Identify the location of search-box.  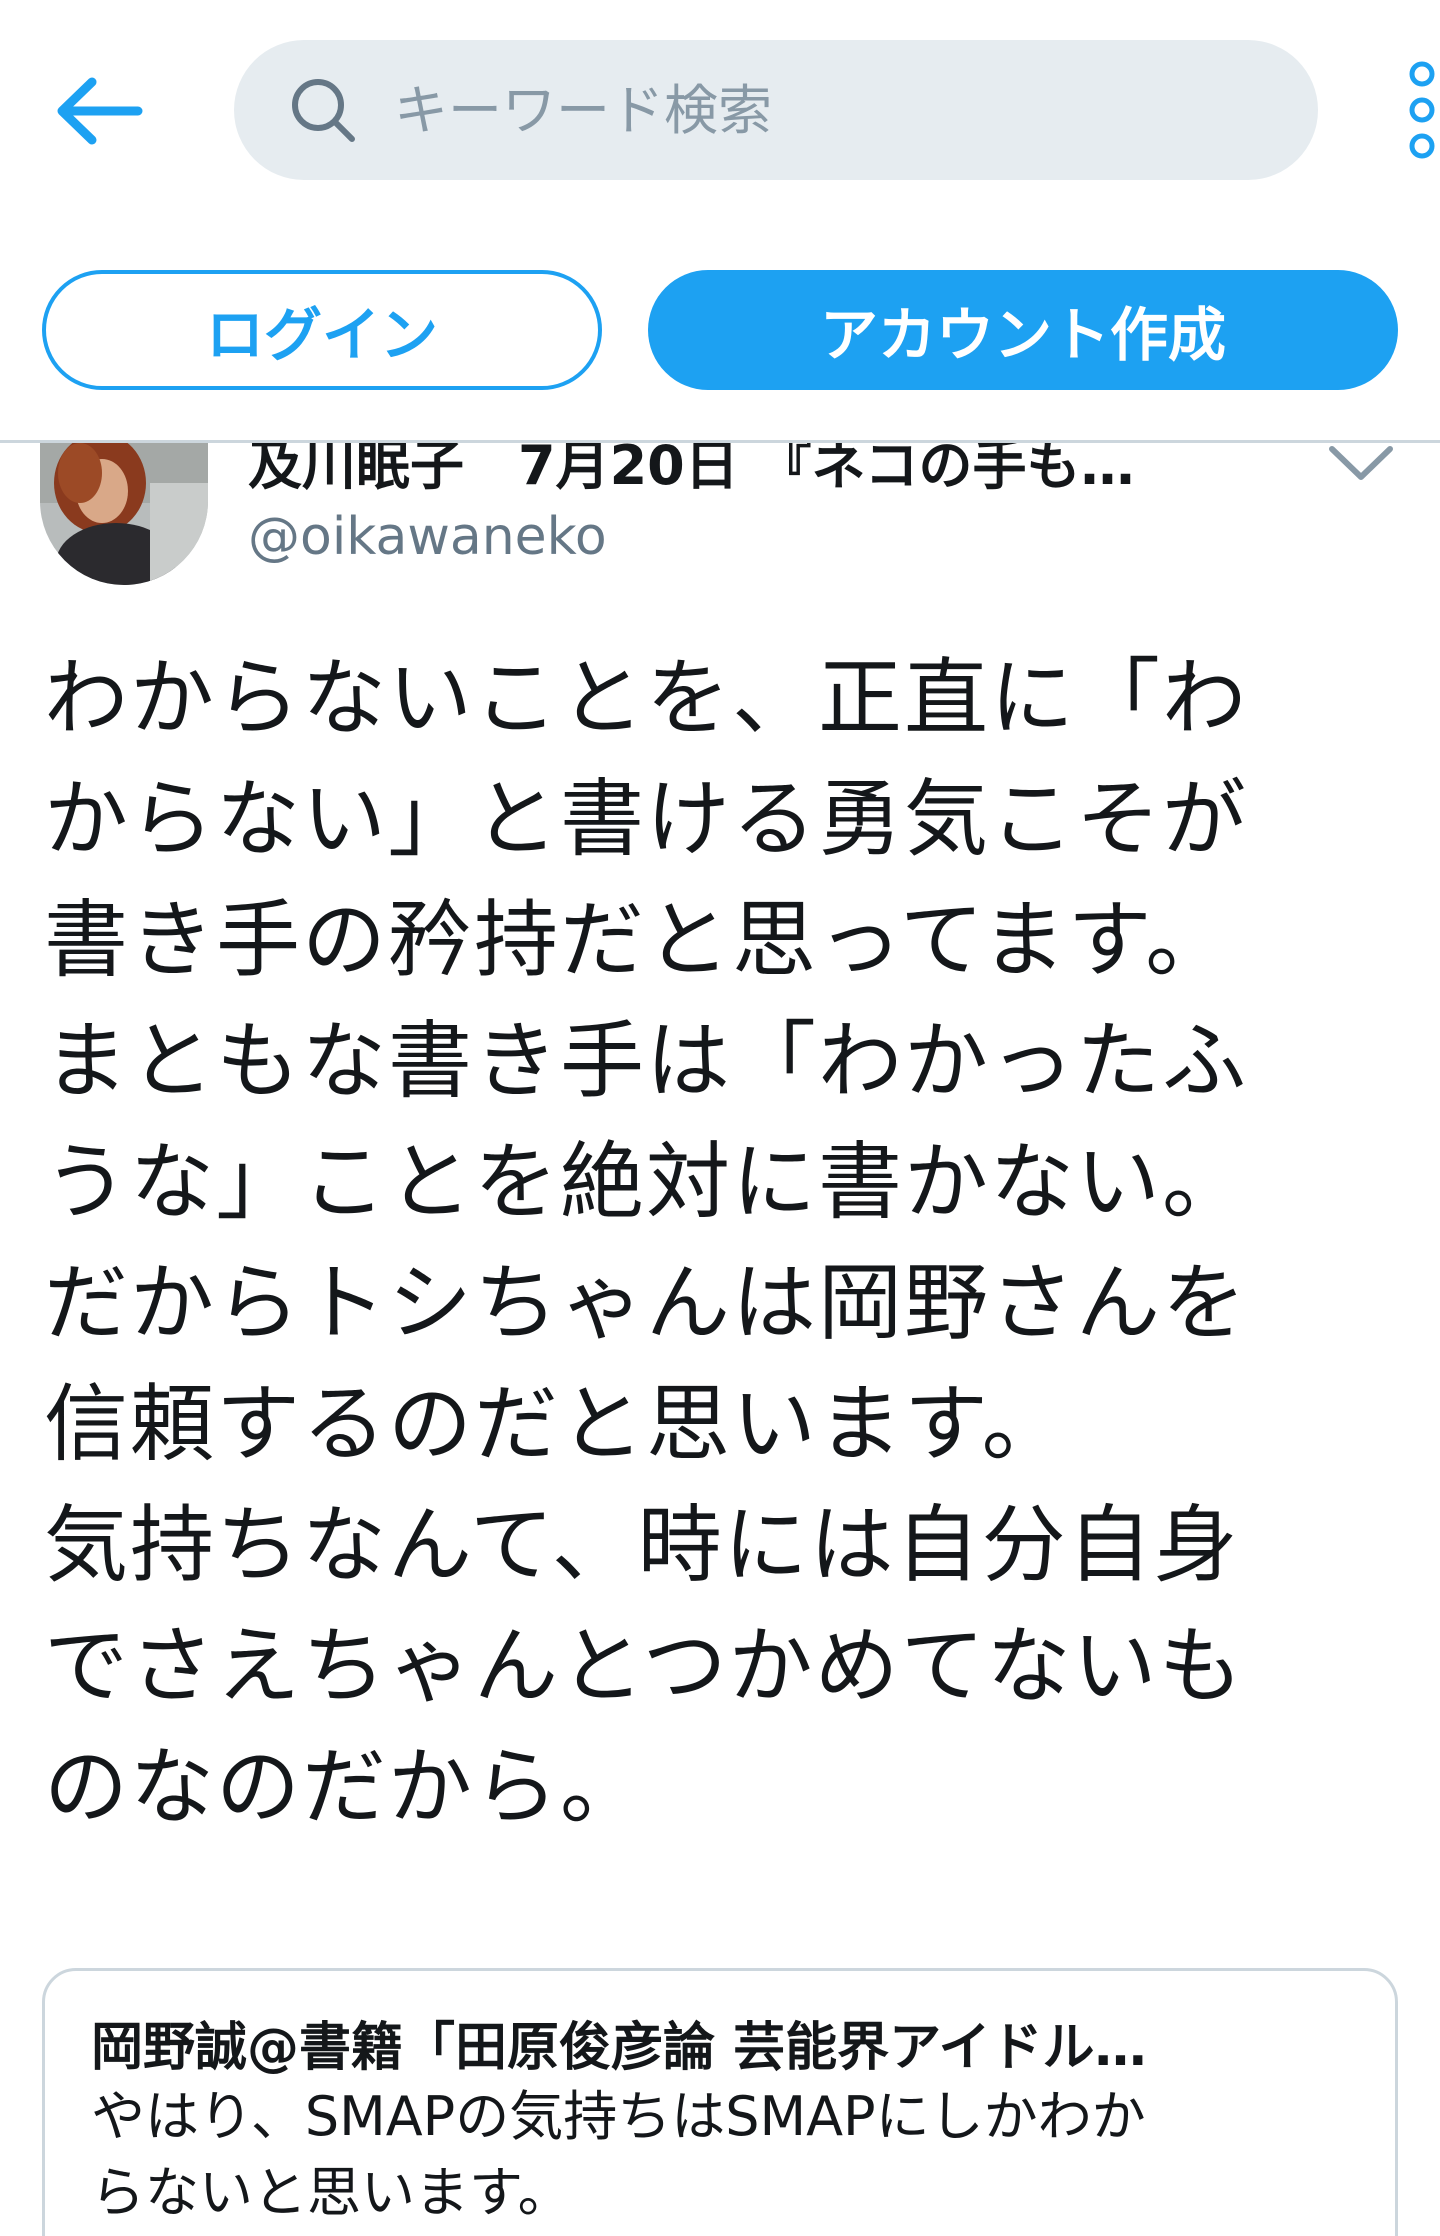
(776, 110).